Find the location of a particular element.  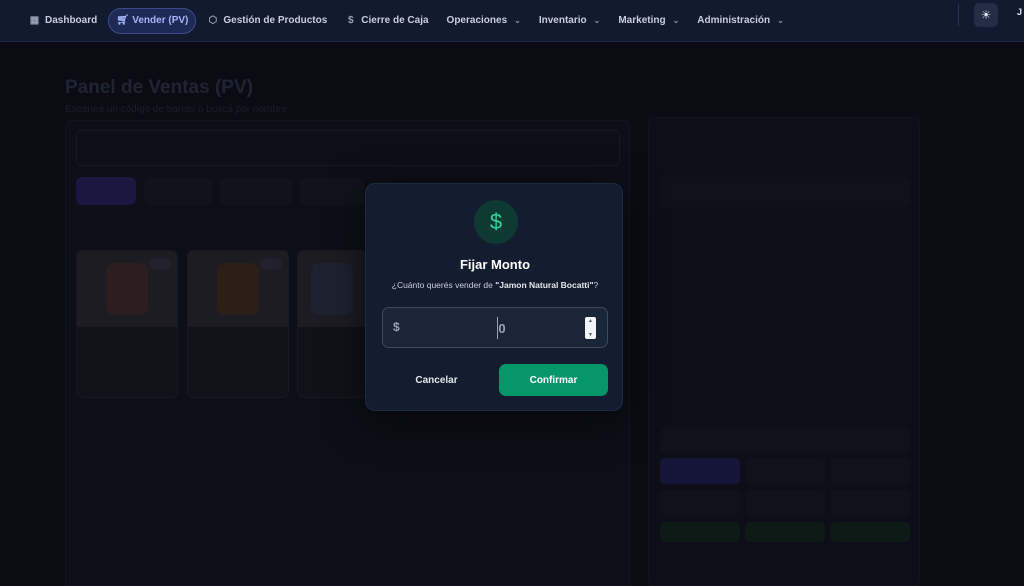

amount-field: $ ▲ ▼ is located at coordinates (495, 327).